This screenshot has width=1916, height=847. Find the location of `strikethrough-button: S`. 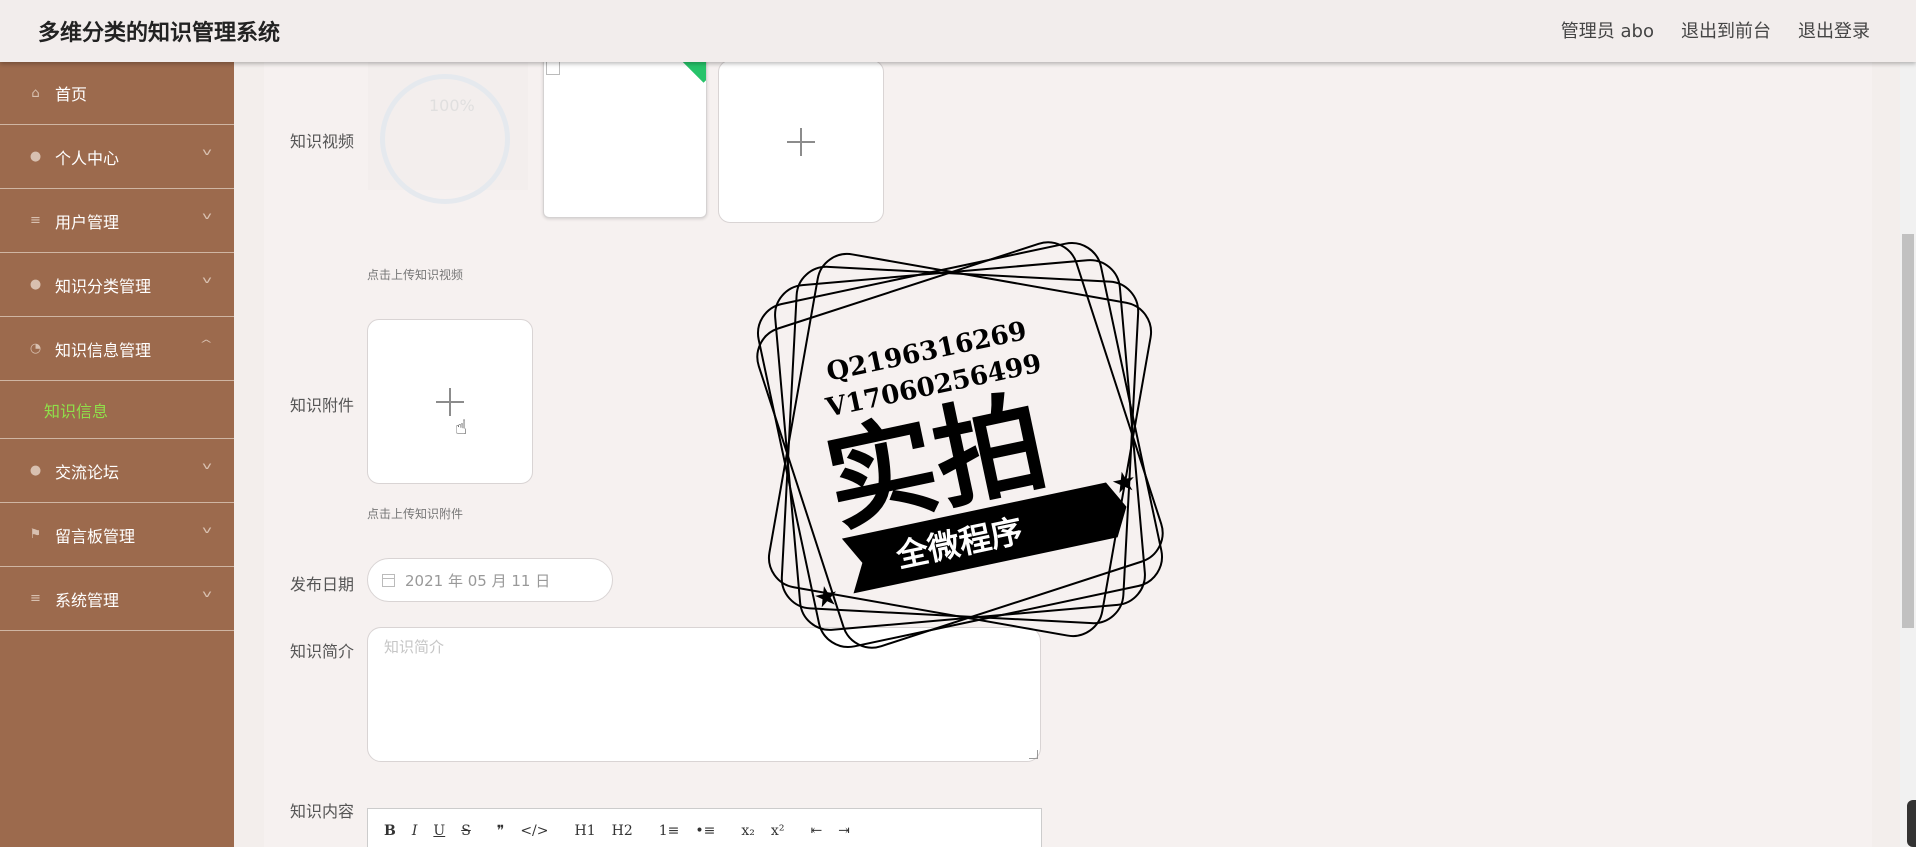

strikethrough-button: S is located at coordinates (466, 831).